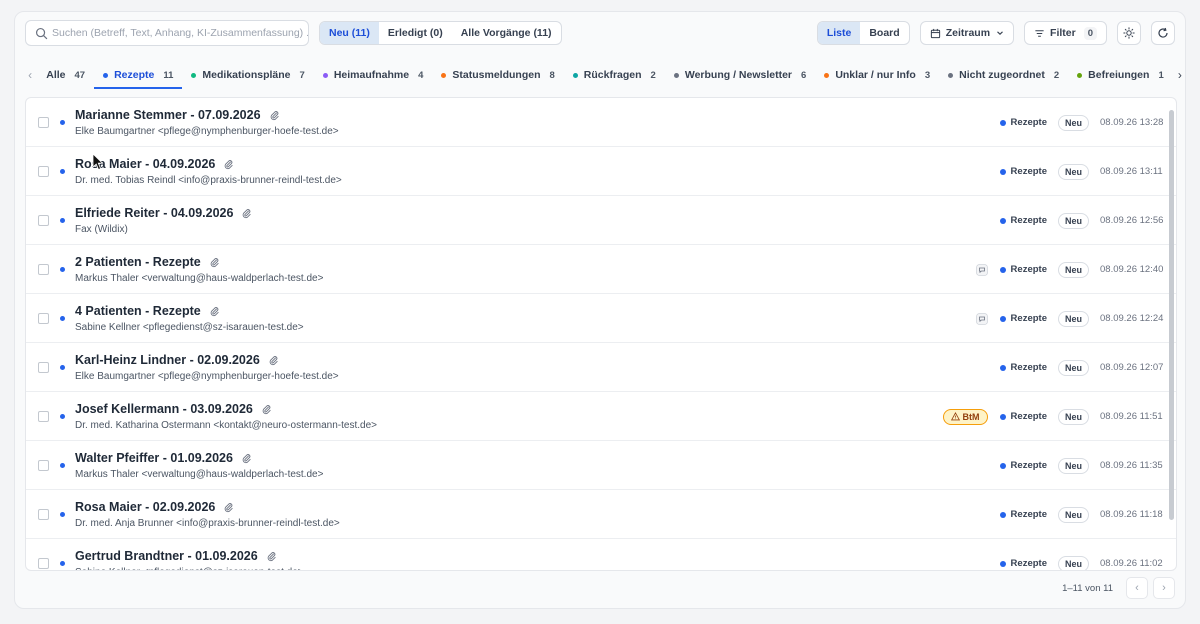  I want to click on row-subject: Gertrud Brandtner - 01.09.2026, so click(176, 556).